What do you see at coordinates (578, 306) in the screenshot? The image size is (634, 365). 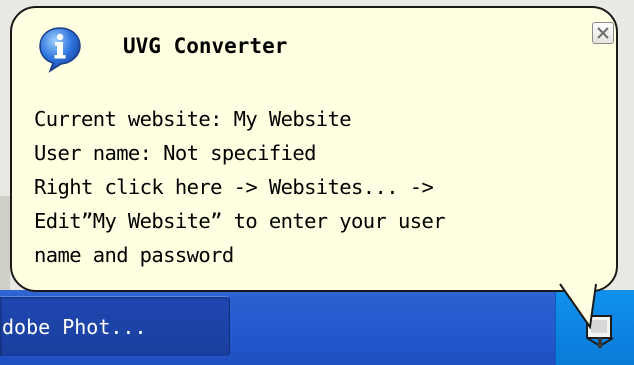 I see `balloon-tail` at bounding box center [578, 306].